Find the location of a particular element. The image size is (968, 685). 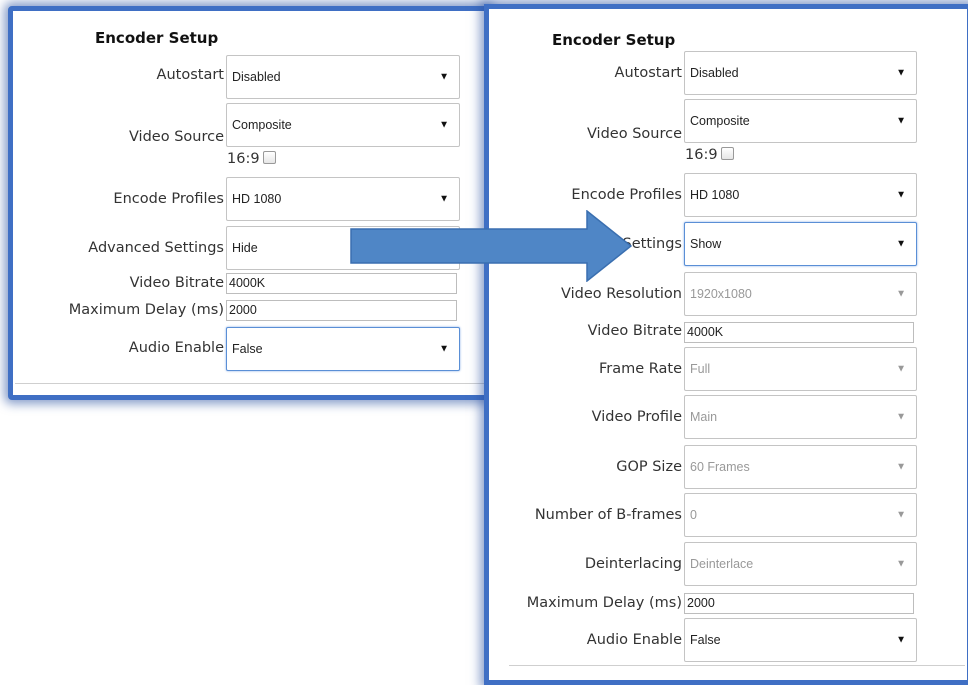

deinterlacing-label: Deinterlacing is located at coordinates (633, 564).